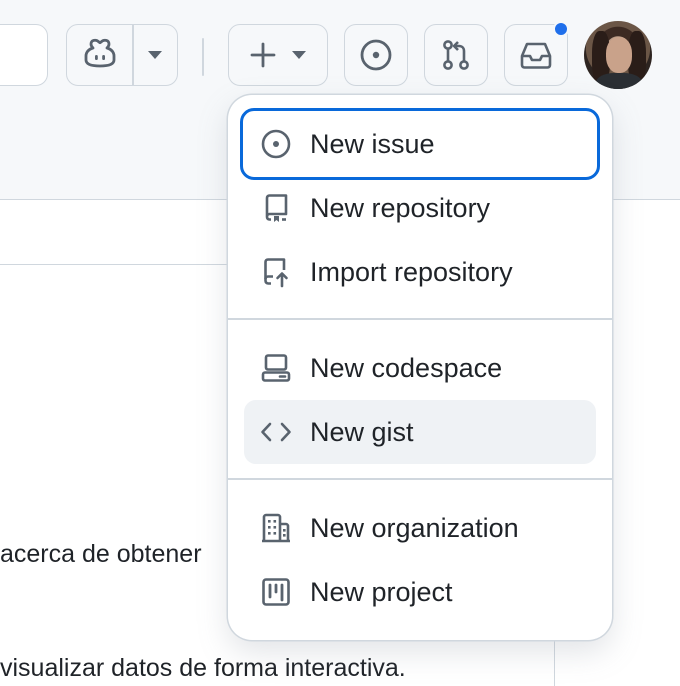  Describe the element at coordinates (400, 207) in the screenshot. I see `menu-item-label: New repository` at that location.